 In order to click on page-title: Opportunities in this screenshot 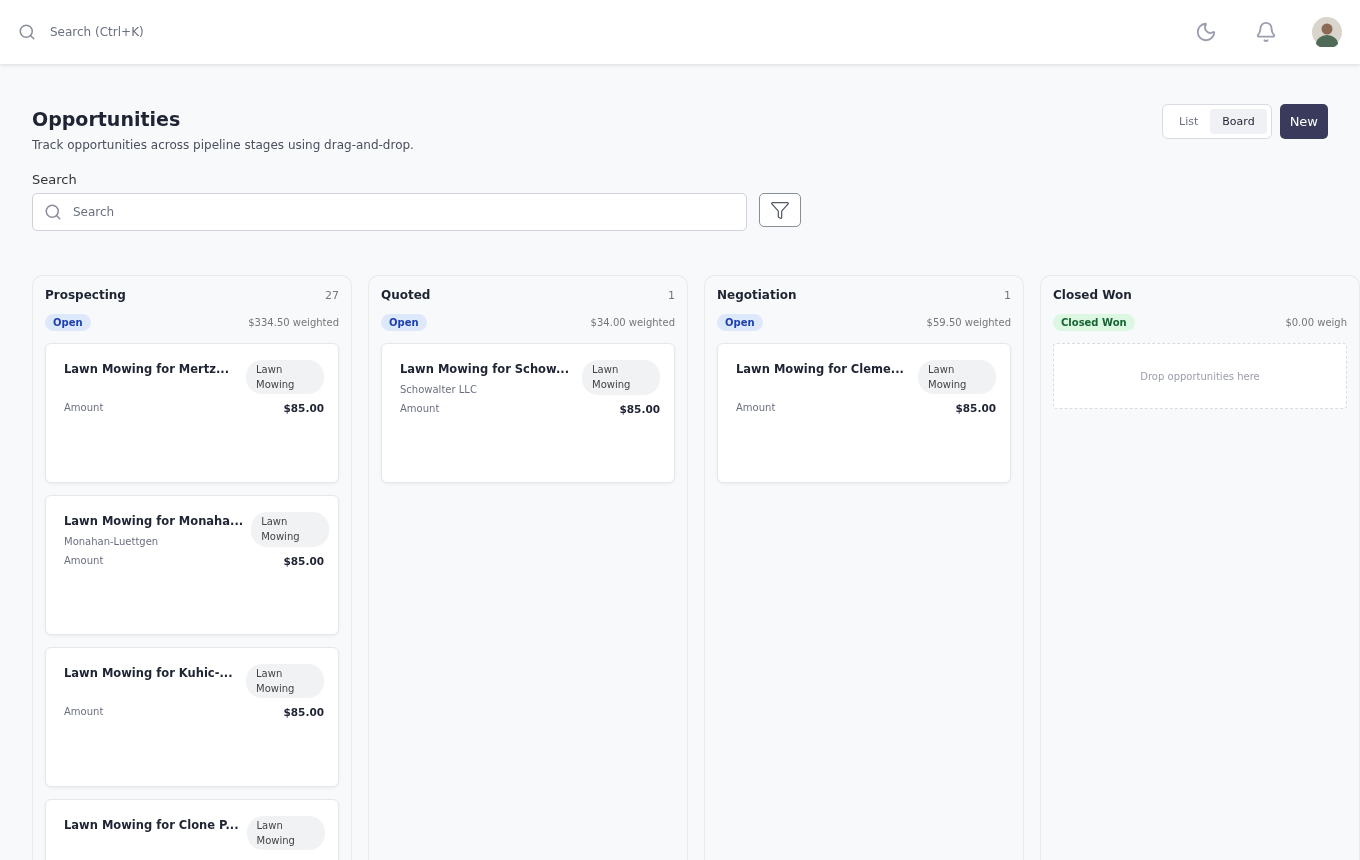, I will do `click(107, 119)`.